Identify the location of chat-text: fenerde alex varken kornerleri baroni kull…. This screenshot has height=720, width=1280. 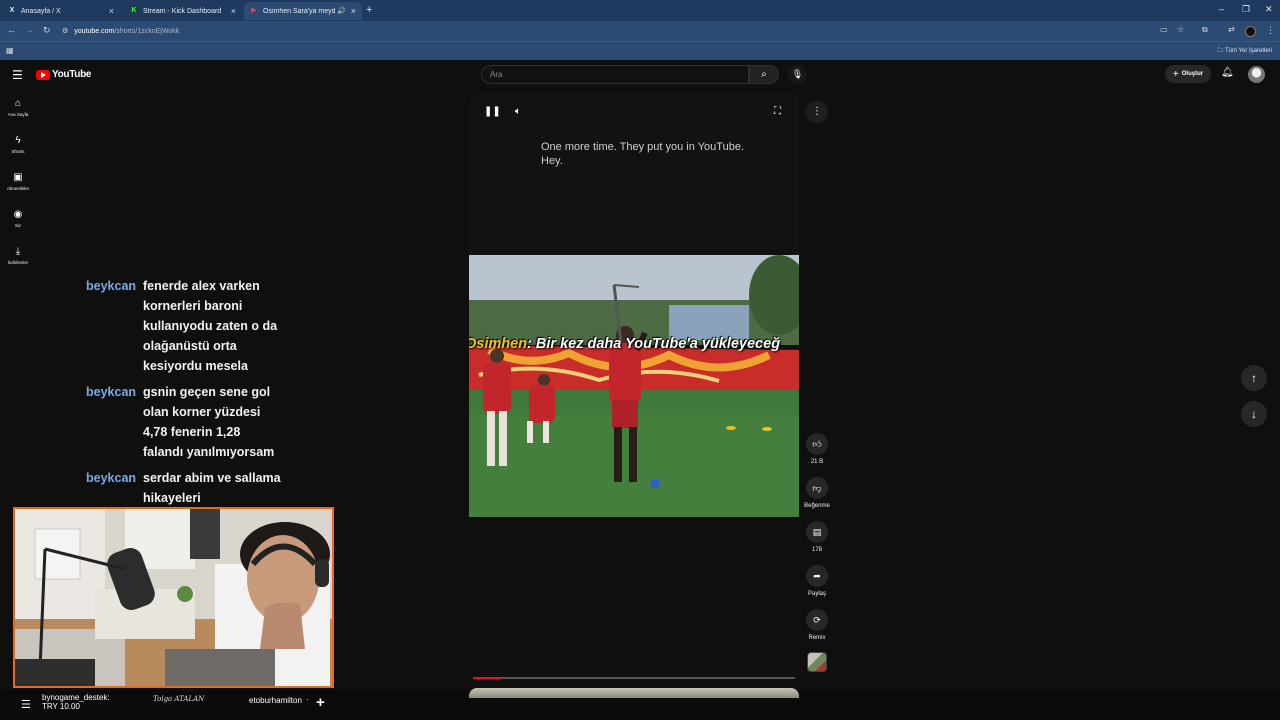
(210, 326).